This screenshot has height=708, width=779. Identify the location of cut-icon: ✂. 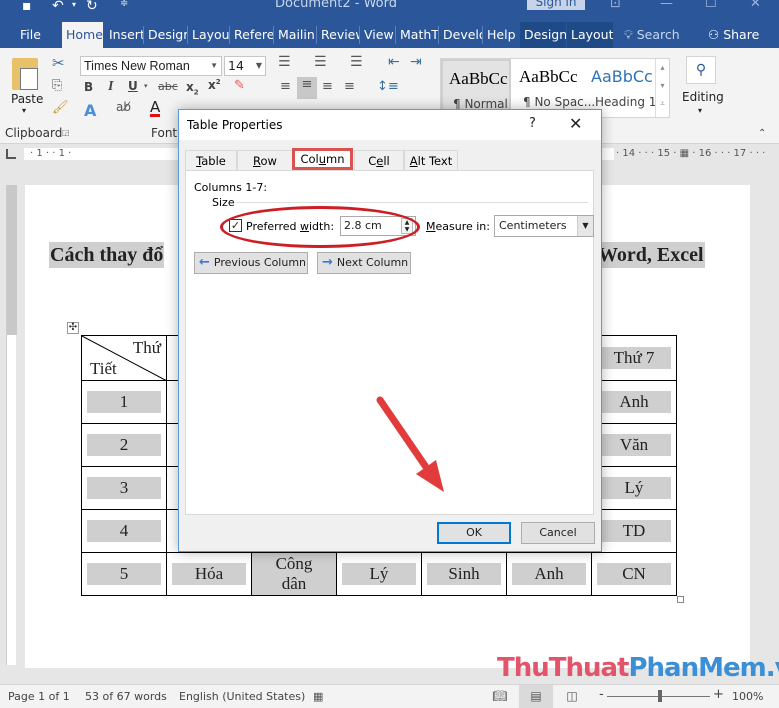
(58, 63).